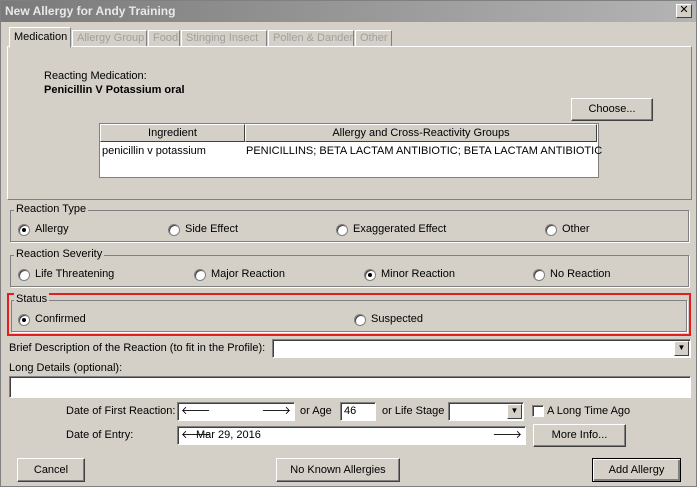  Describe the element at coordinates (40, 37) in the screenshot. I see `tab-medication: Medication` at that location.